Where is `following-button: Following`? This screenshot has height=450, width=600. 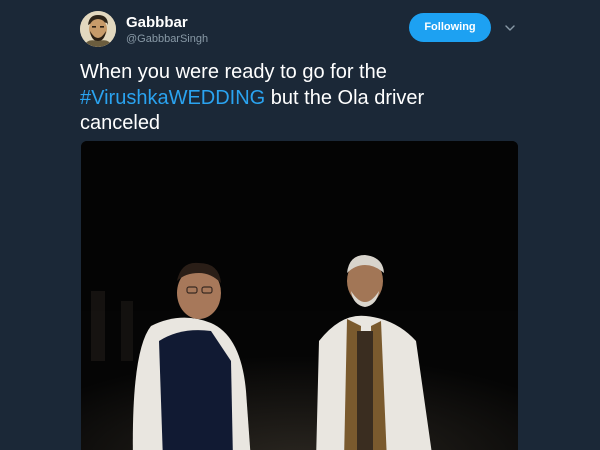
following-button: Following is located at coordinates (450, 27).